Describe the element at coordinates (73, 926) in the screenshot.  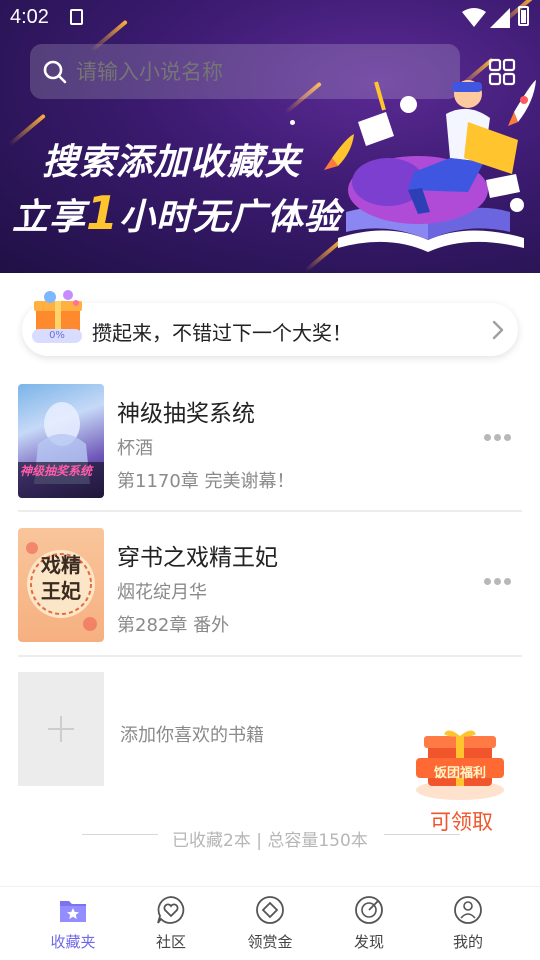
I see `nav-bookshelf: 收藏夹` at that location.